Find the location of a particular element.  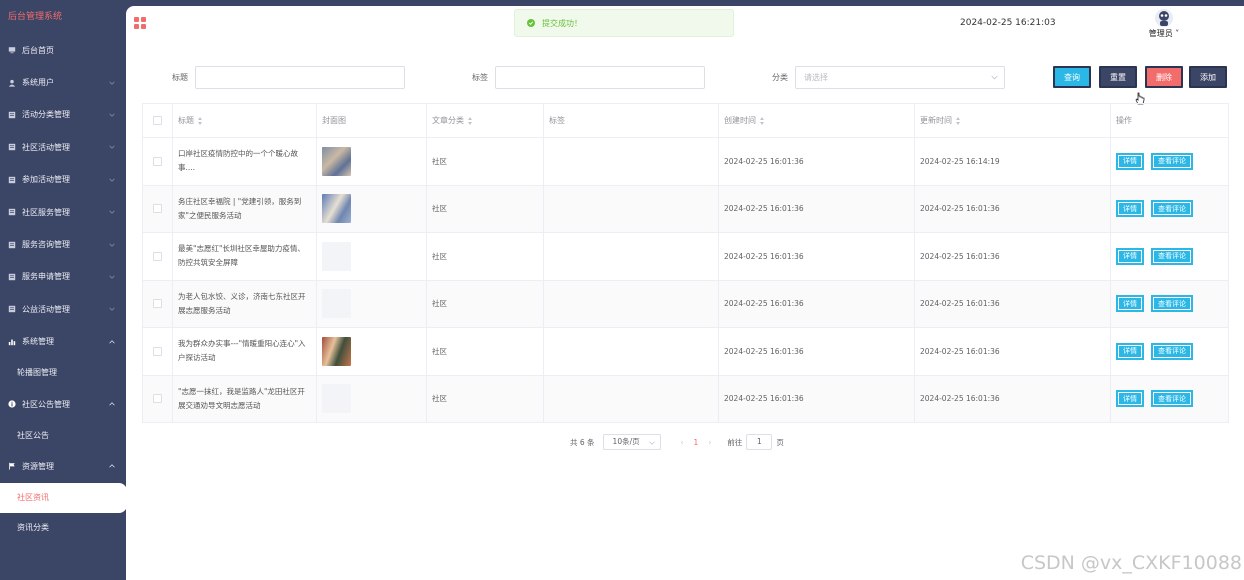

sidebar-item: 资源管理 is located at coordinates (63, 466).